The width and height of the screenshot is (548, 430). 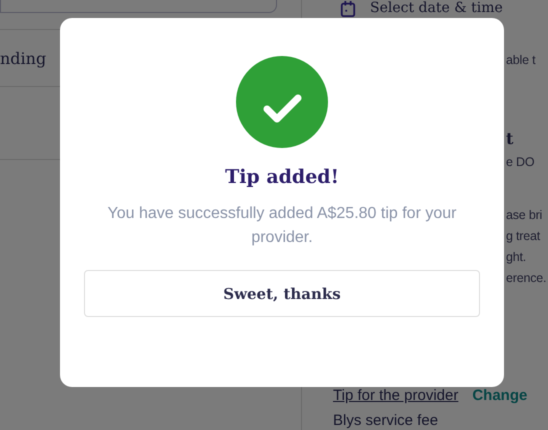 What do you see at coordinates (521, 162) in the screenshot?
I see `body-text: e DO` at bounding box center [521, 162].